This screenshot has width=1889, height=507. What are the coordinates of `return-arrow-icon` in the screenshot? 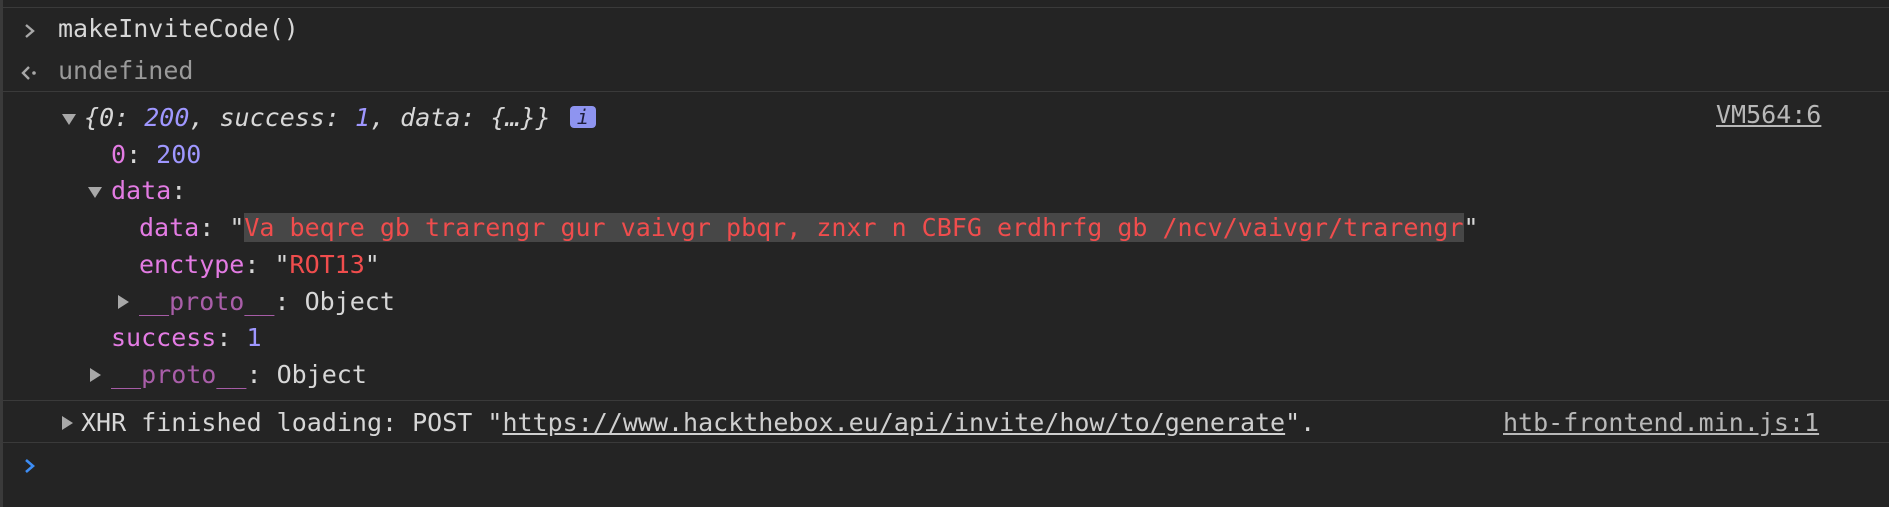 It's located at (28, 73).